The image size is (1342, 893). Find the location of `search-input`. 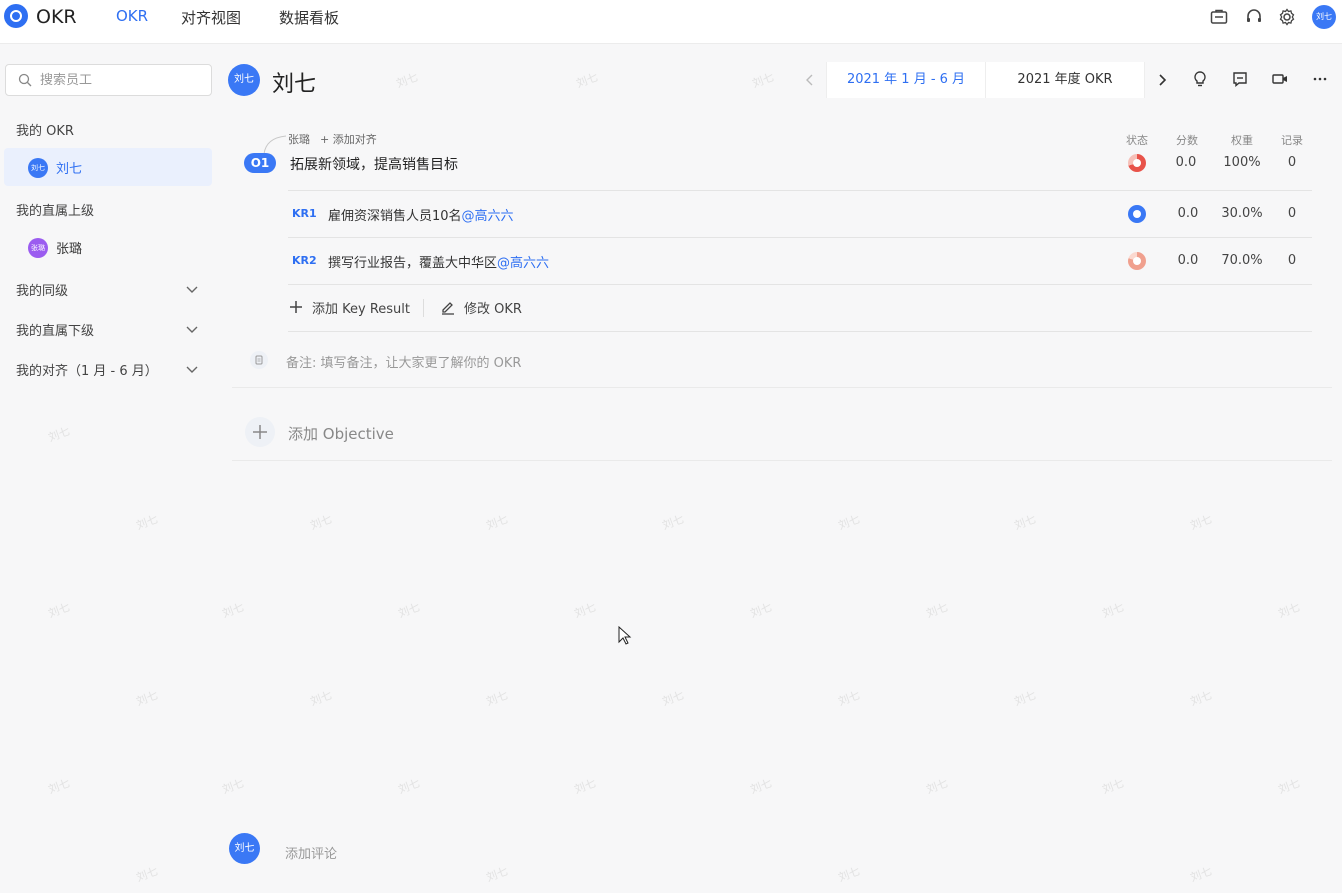

search-input is located at coordinates (120, 80).